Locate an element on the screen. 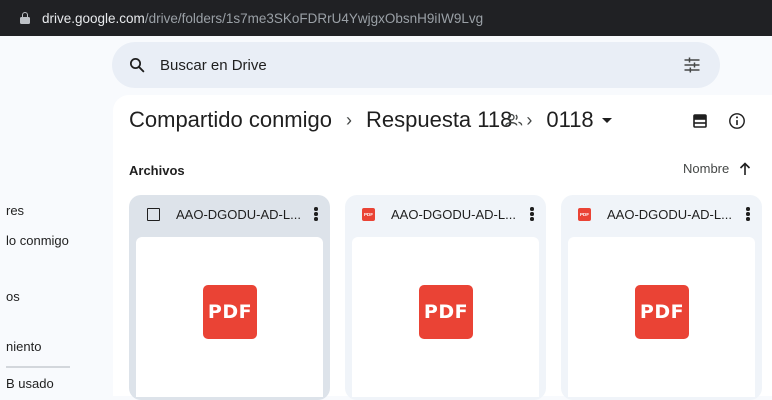  file-card: AAO-DGODU-AD-L... PDF is located at coordinates (229, 297).